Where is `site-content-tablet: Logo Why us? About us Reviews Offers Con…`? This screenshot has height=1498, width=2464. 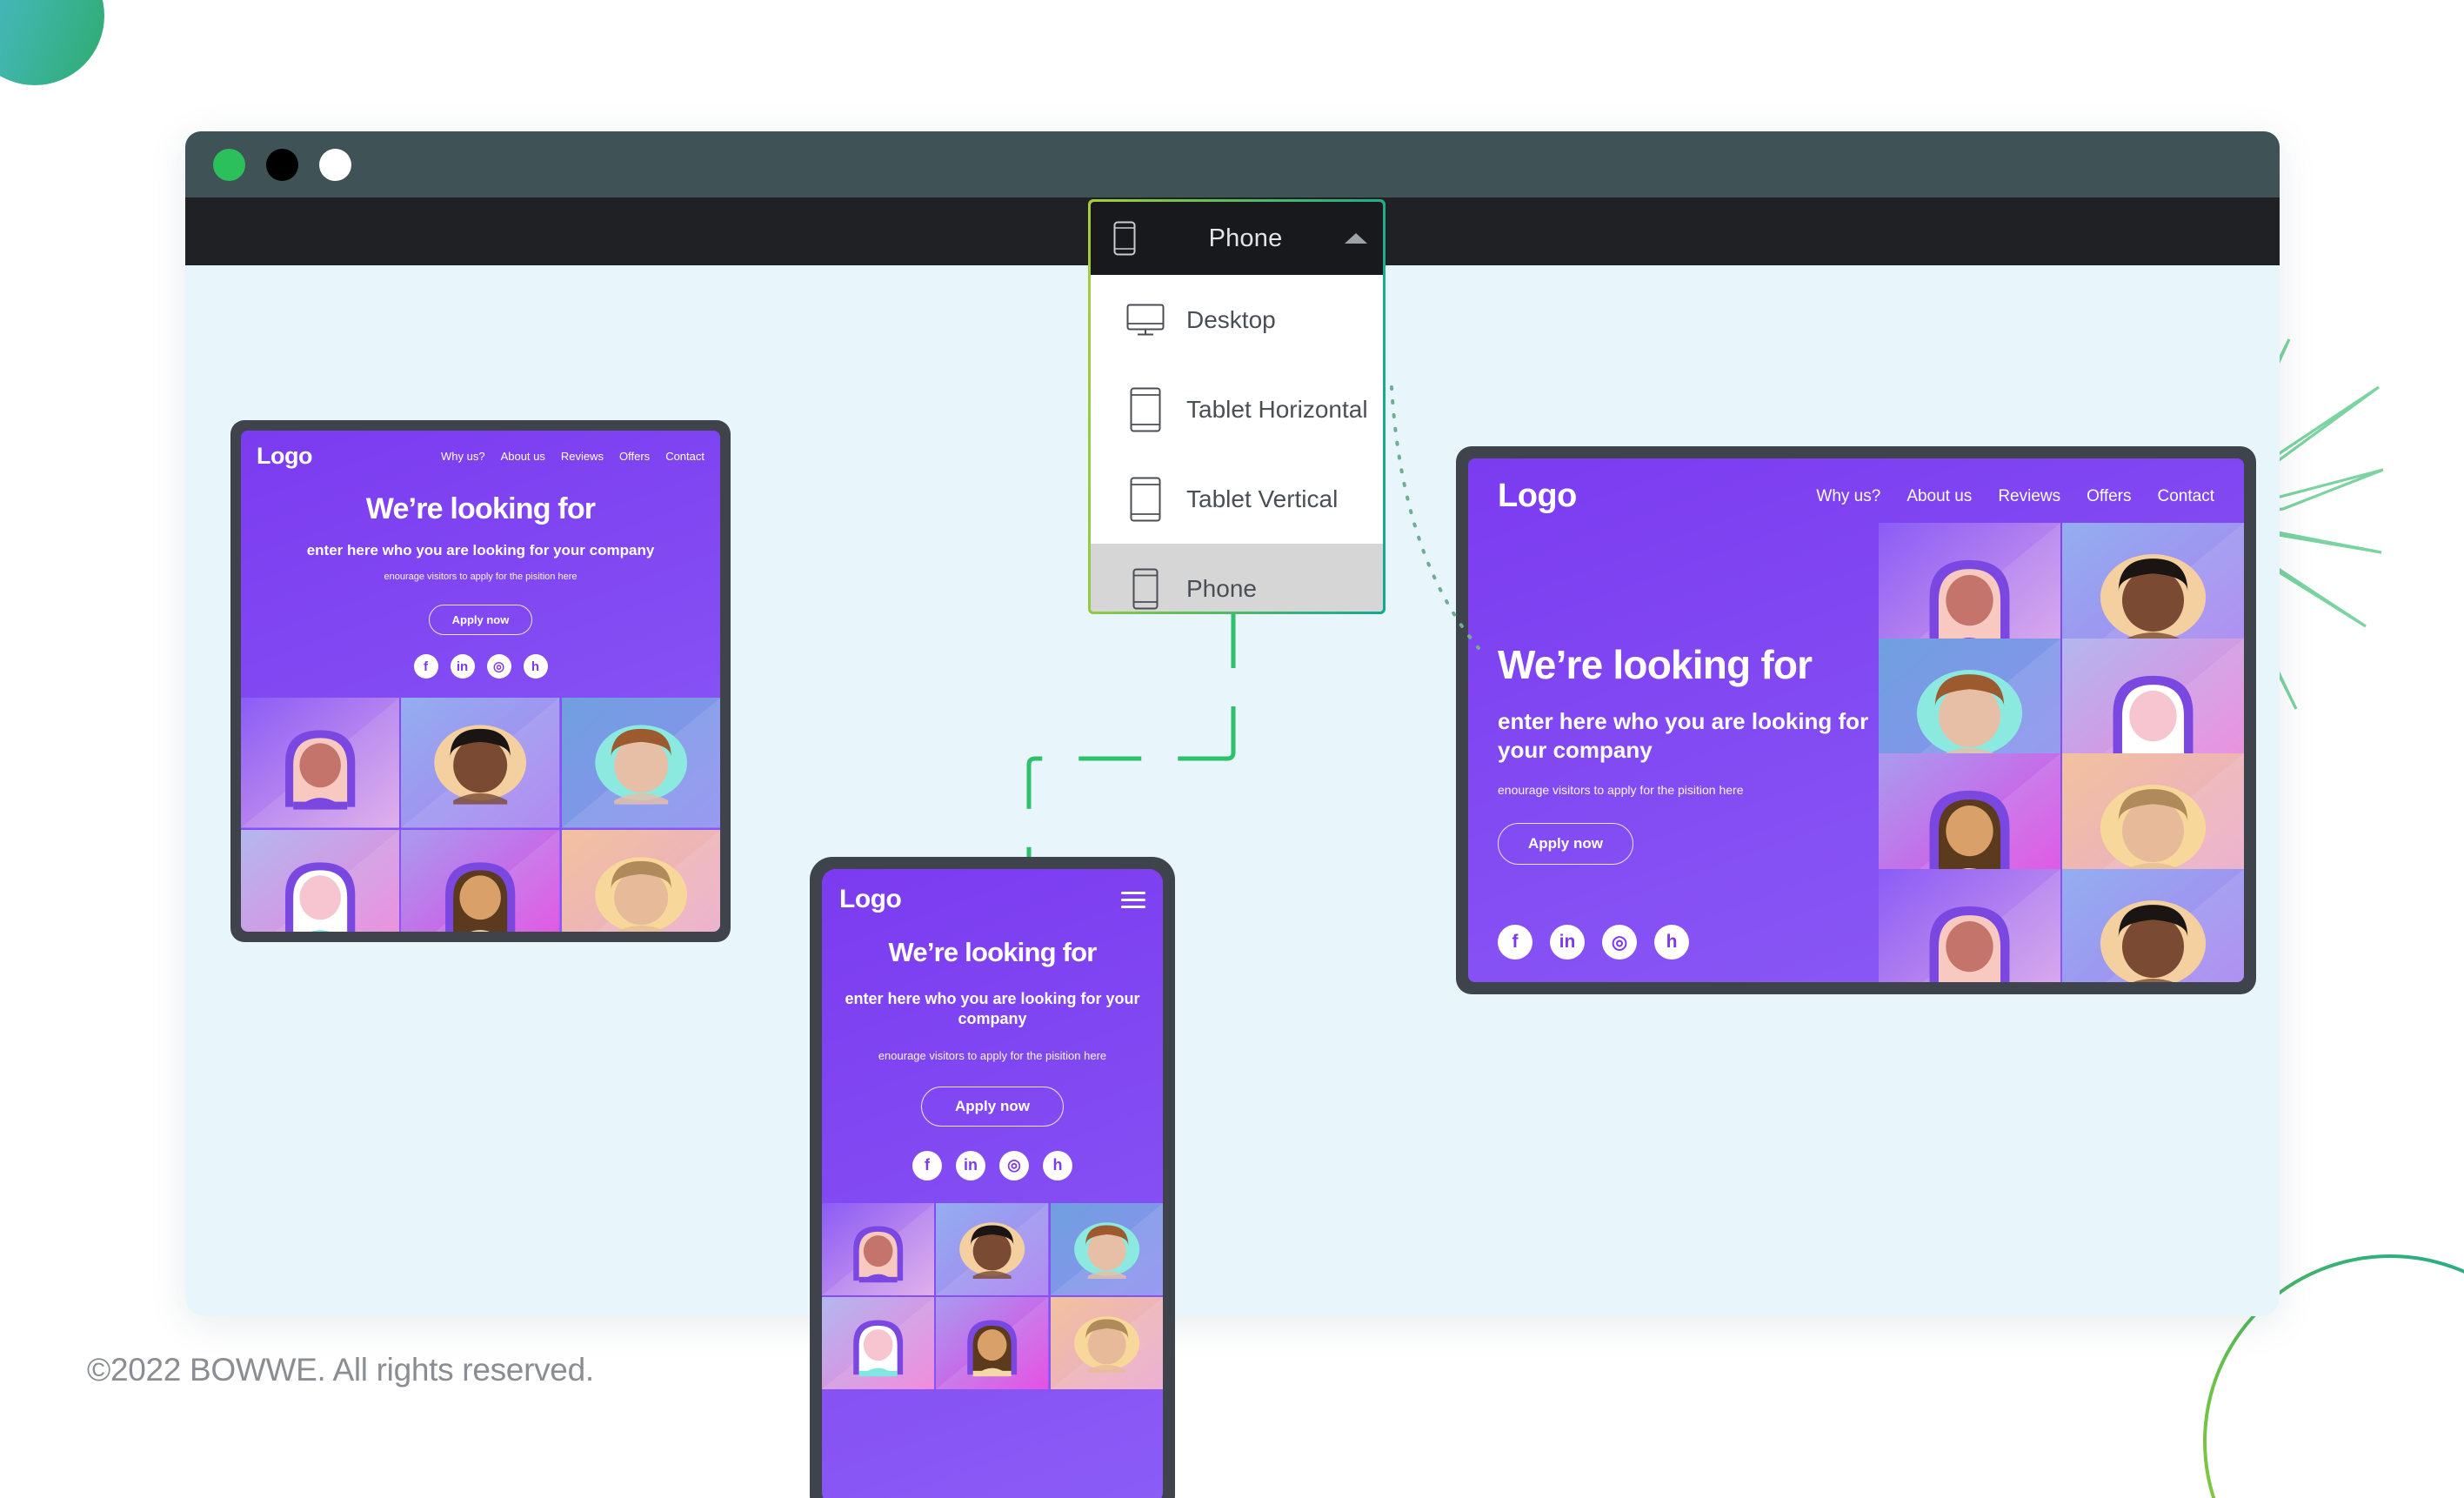 site-content-tablet: Logo Why us? About us Reviews Offers Con… is located at coordinates (1856, 720).